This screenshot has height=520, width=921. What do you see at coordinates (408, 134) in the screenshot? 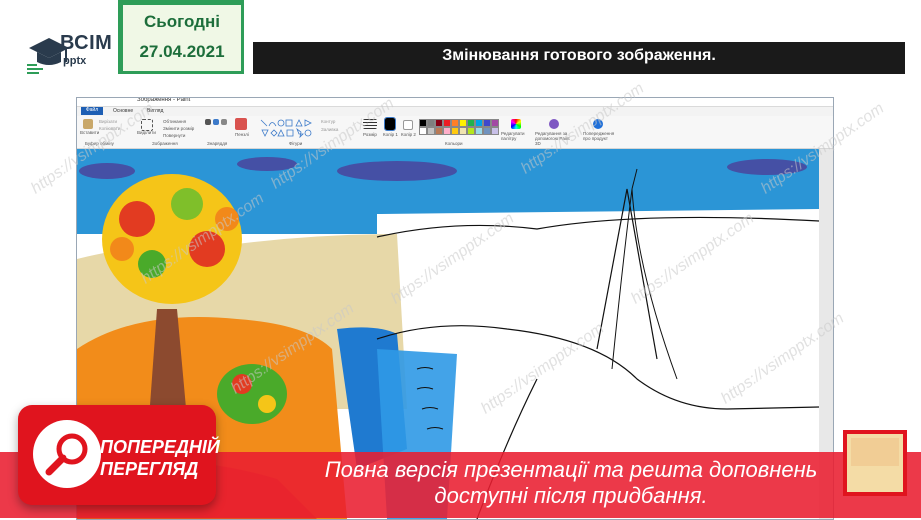
I see `color2-label: Колір 2` at bounding box center [408, 134].